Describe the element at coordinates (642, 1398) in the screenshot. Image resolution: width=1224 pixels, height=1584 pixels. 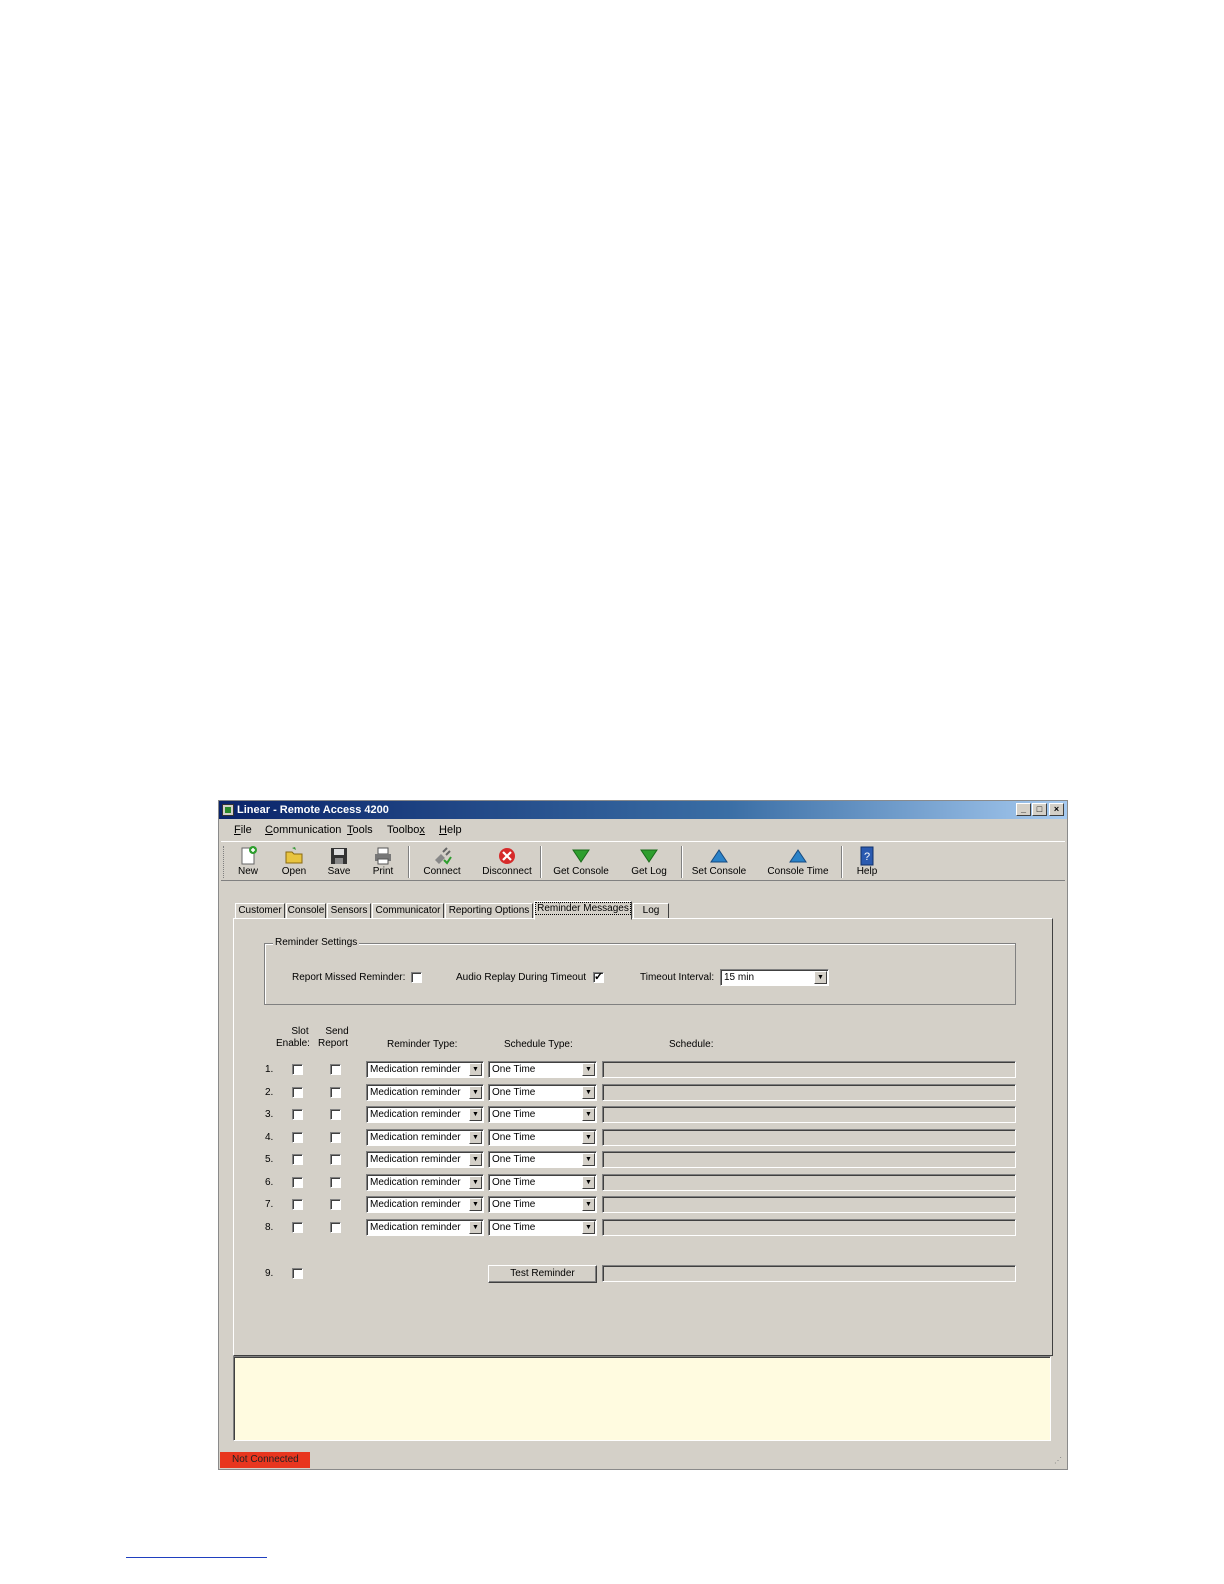
I see `message-area` at that location.